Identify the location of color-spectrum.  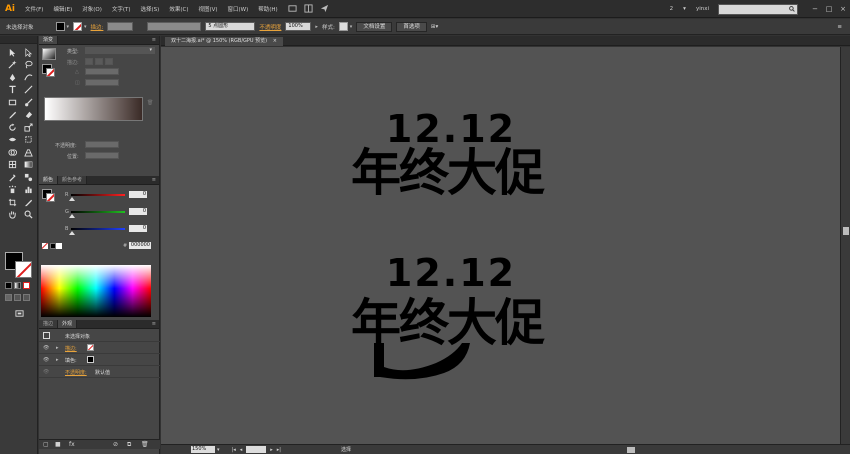
(96, 291).